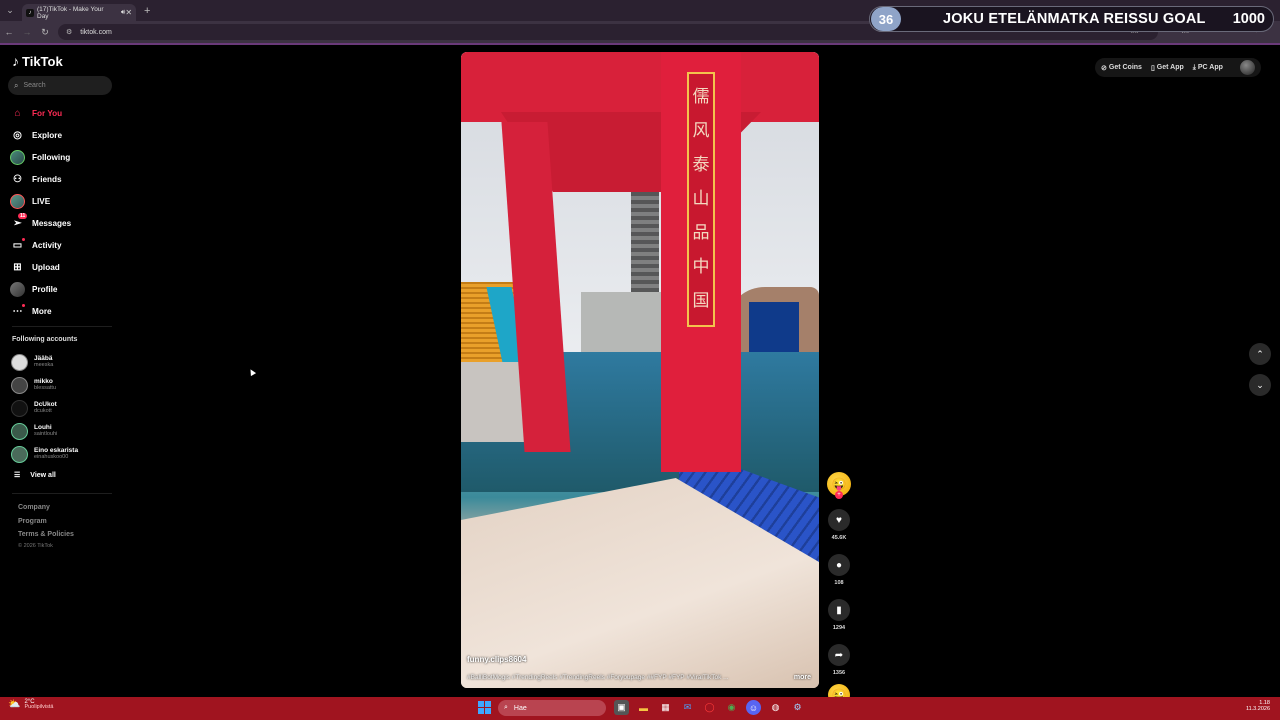 This screenshot has width=1280, height=720. I want to click on browser-tab: ♪ (17)TikTok - Make Your Day 🔊︎ ✕, so click(79, 12).